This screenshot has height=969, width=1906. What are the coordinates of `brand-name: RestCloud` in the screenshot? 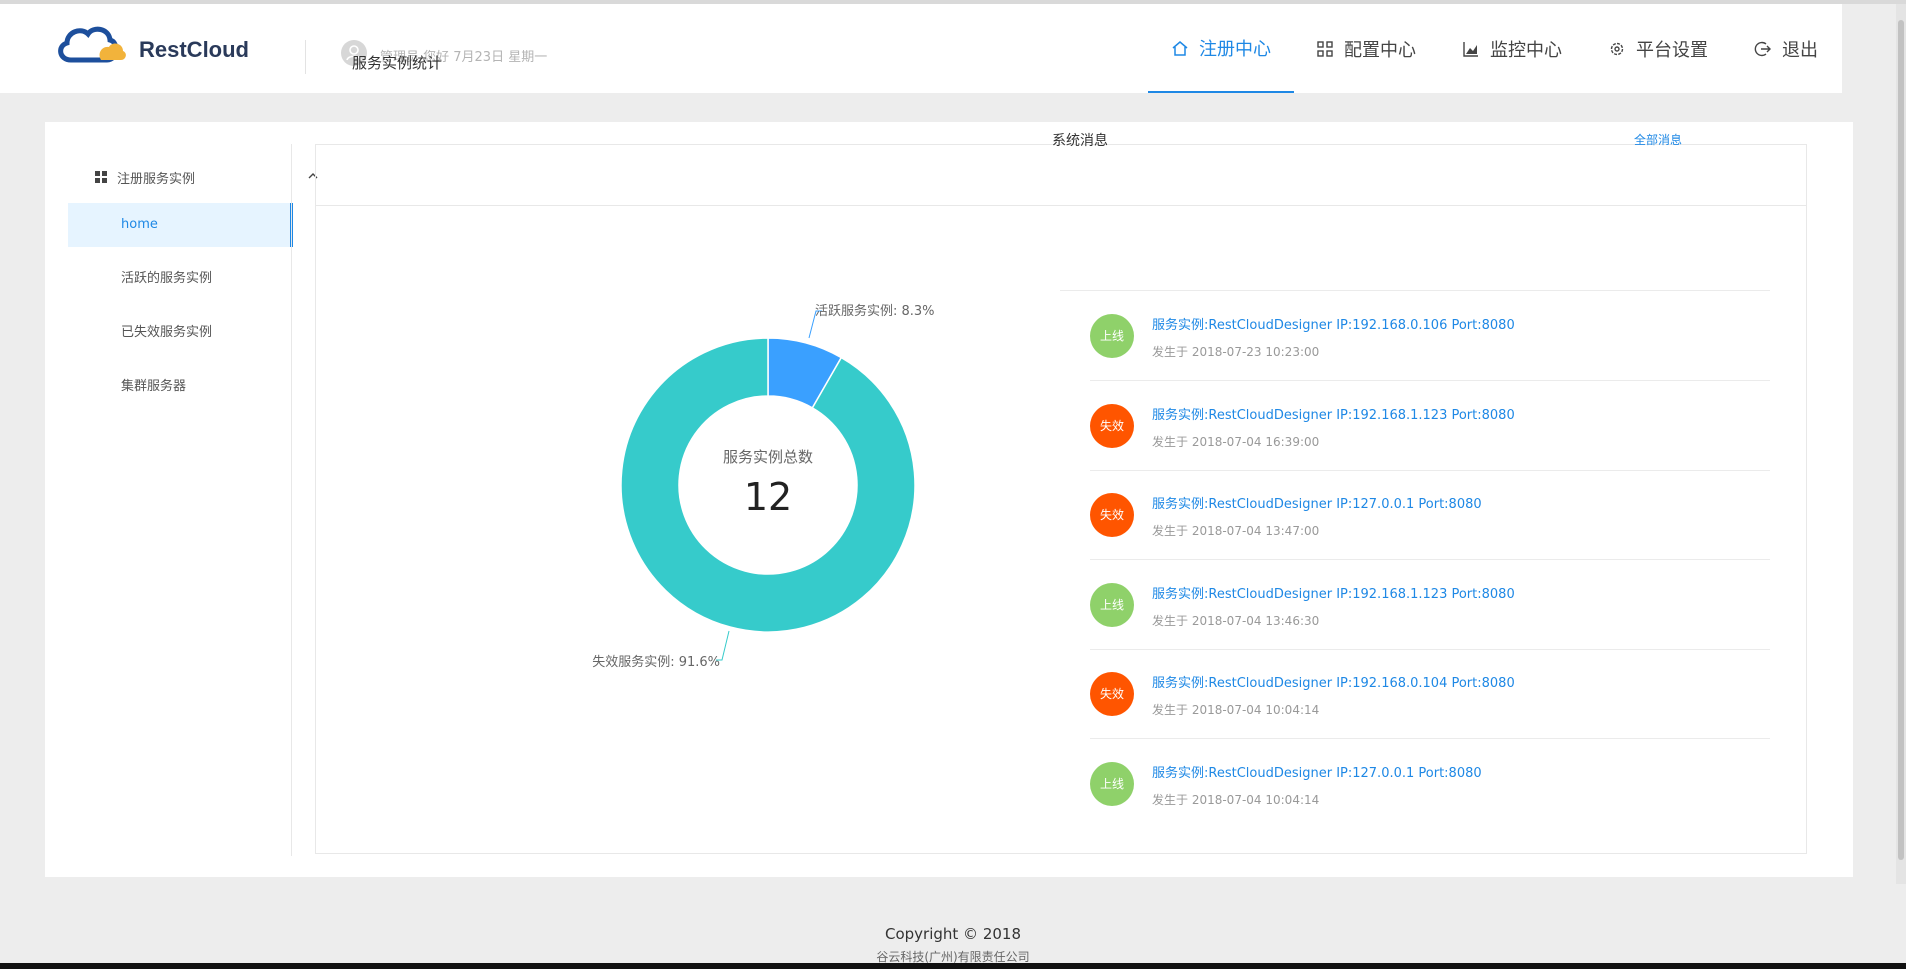 It's located at (194, 49).